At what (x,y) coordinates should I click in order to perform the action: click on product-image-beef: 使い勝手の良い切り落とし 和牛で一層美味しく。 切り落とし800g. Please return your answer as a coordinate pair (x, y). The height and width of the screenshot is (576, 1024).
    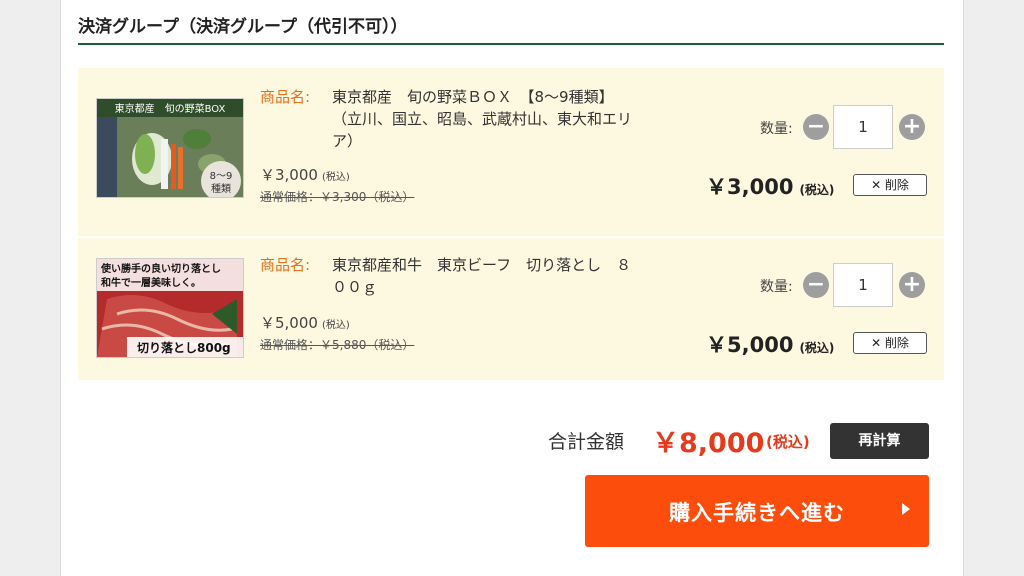
    Looking at the image, I should click on (170, 308).